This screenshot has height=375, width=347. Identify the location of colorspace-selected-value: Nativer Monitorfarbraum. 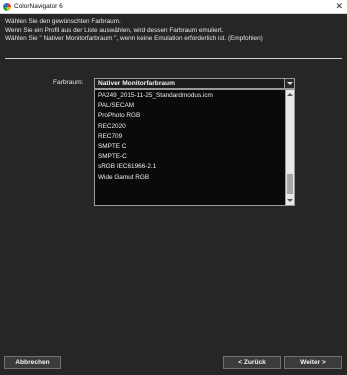
(136, 83).